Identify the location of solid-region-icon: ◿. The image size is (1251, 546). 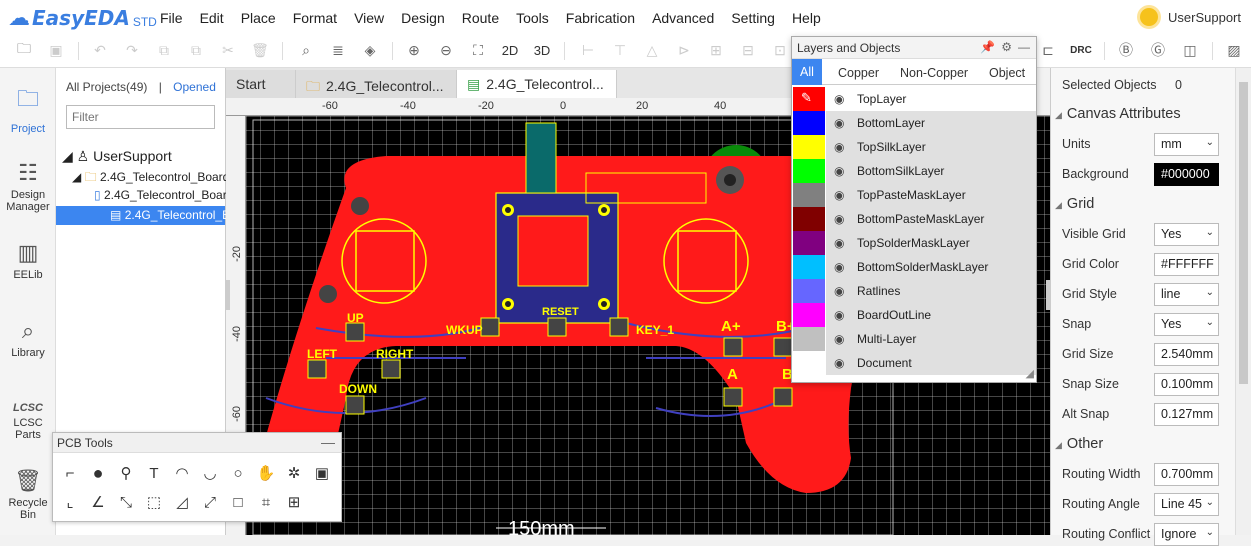
(182, 502).